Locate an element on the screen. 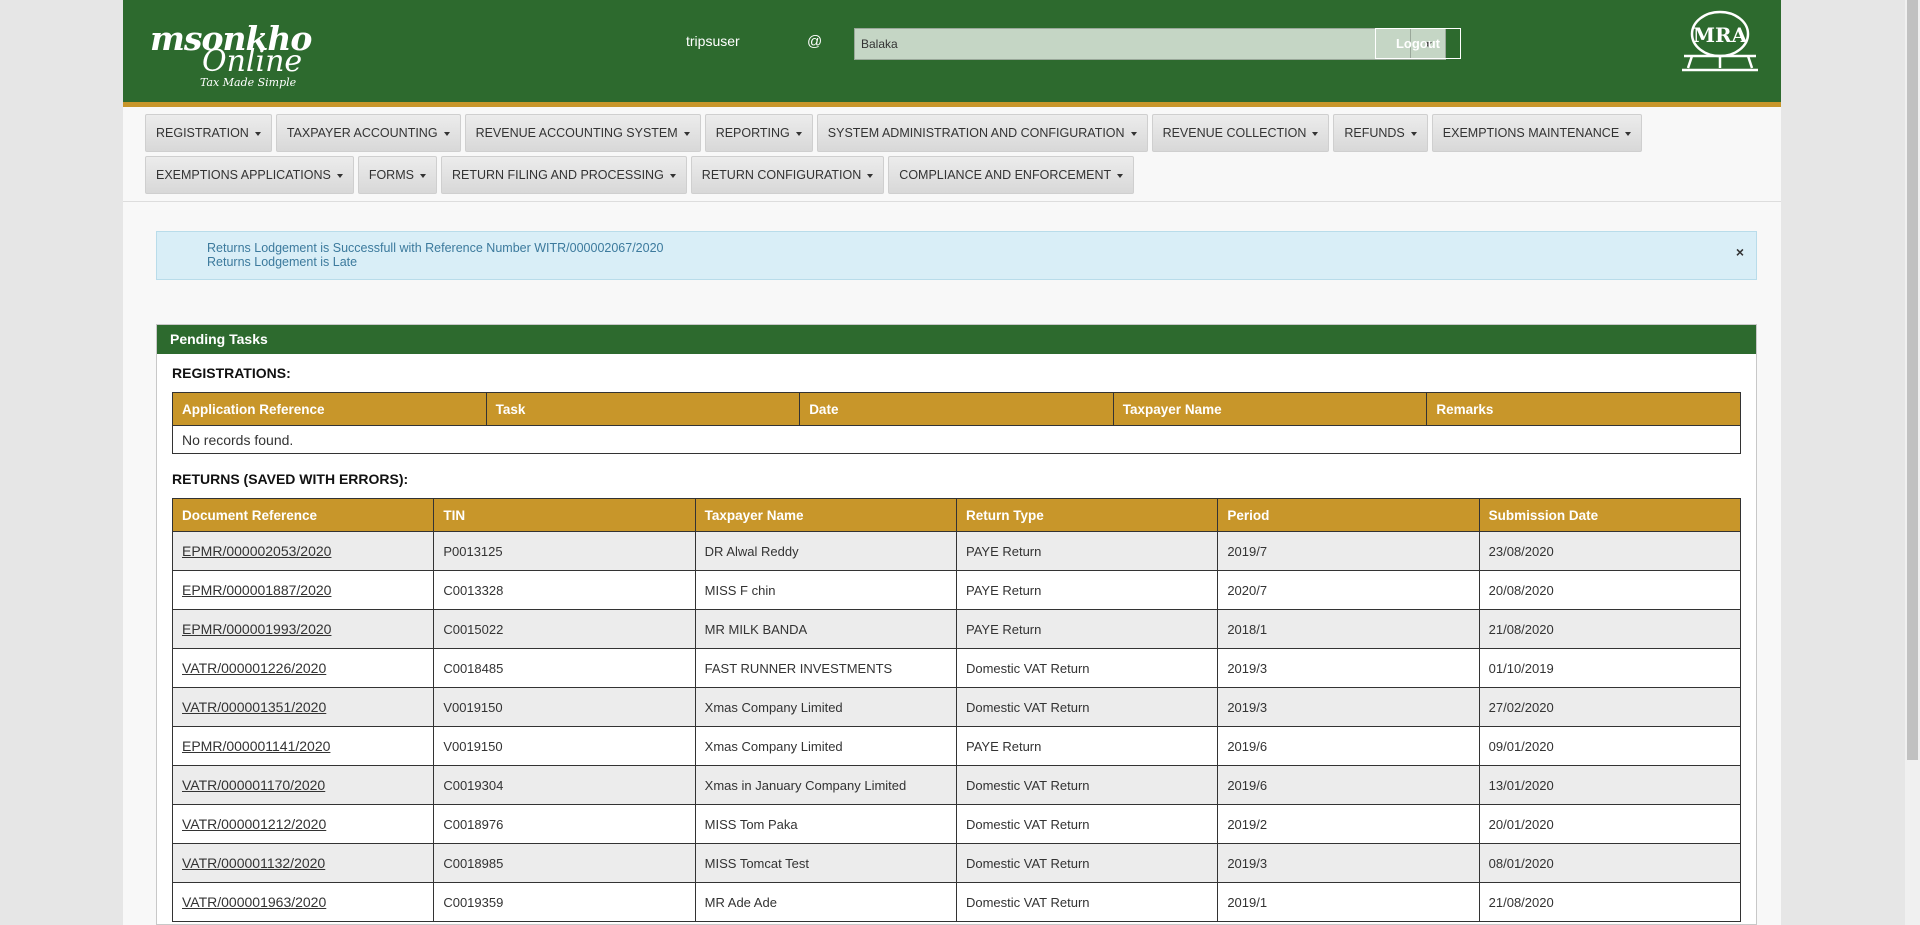 The height and width of the screenshot is (925, 1920). nav-menu-forms: FORMS is located at coordinates (397, 175).